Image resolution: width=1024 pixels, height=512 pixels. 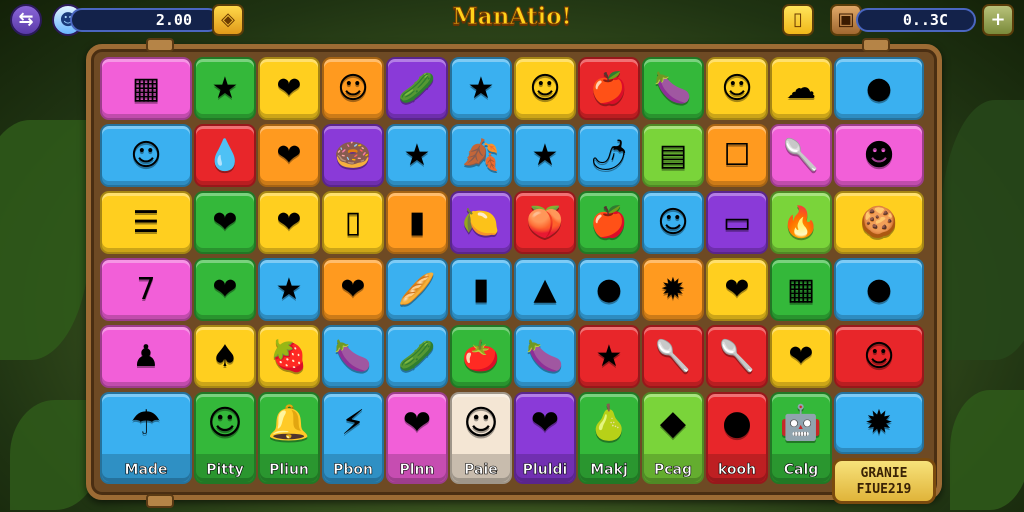 I want to click on tile: ▯, so click(x=353, y=222).